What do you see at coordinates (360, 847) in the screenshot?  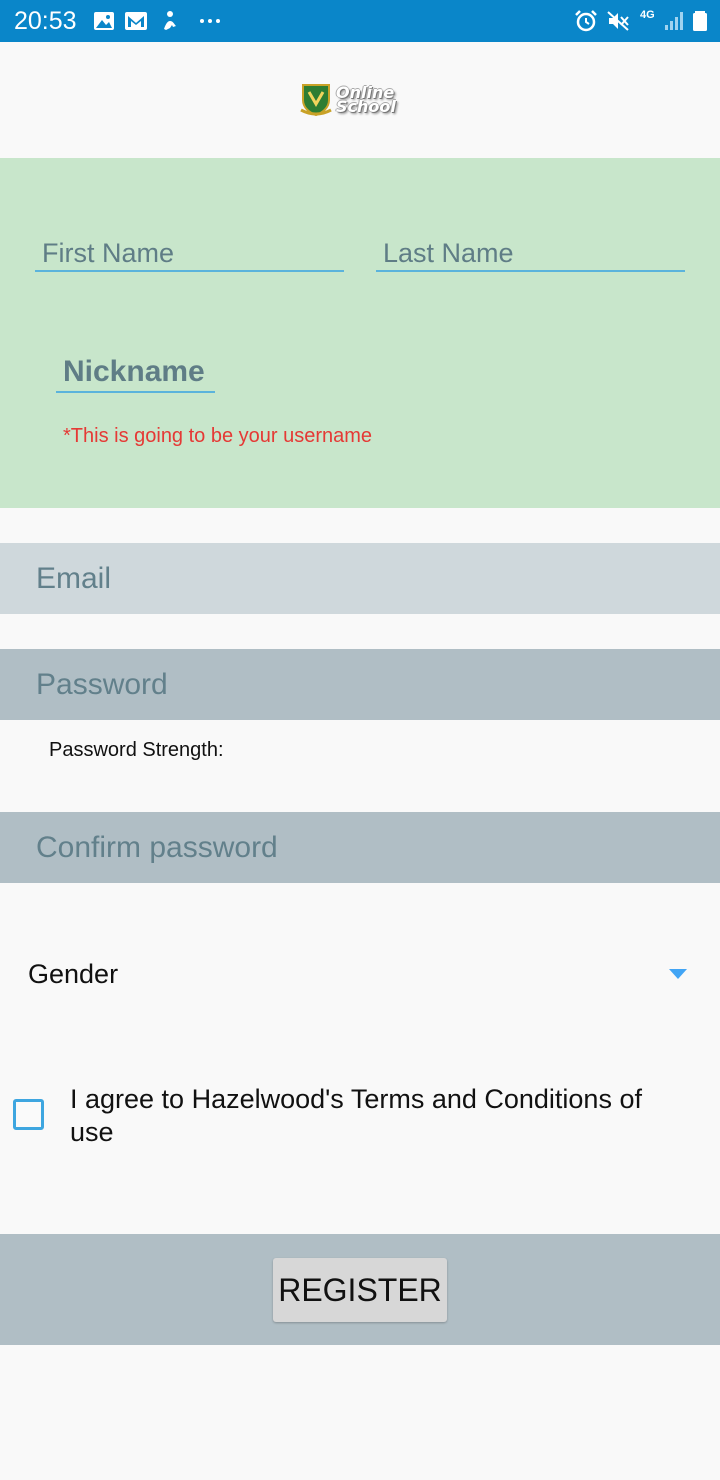 I see `confirm-password-field: Confirm password` at bounding box center [360, 847].